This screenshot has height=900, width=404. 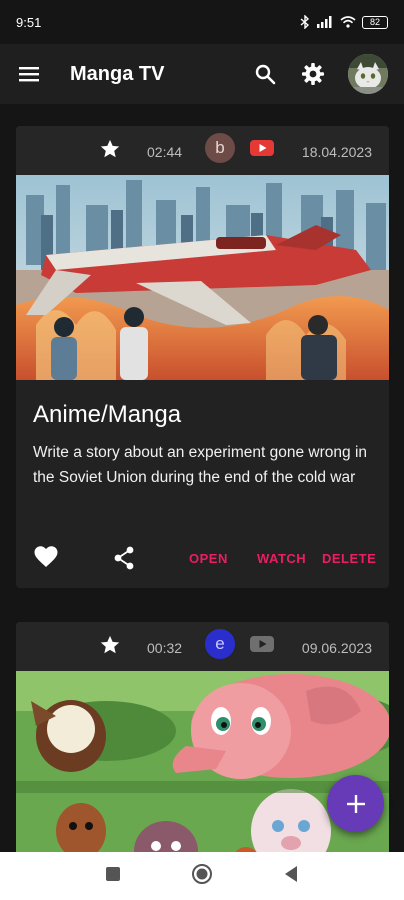 I want to click on home-button, so click(x=202, y=876).